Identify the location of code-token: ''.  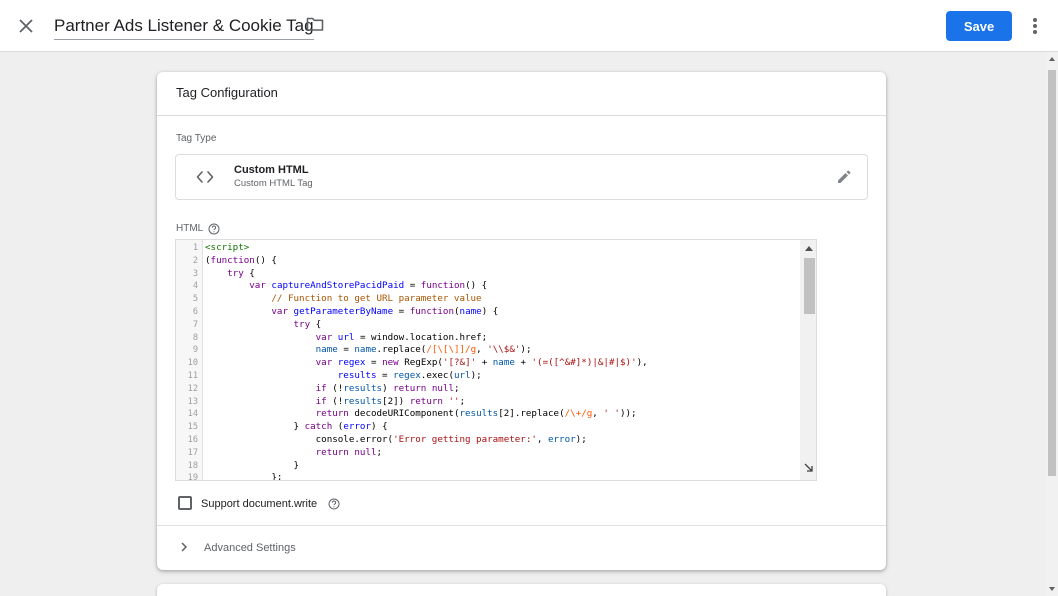
(454, 401).